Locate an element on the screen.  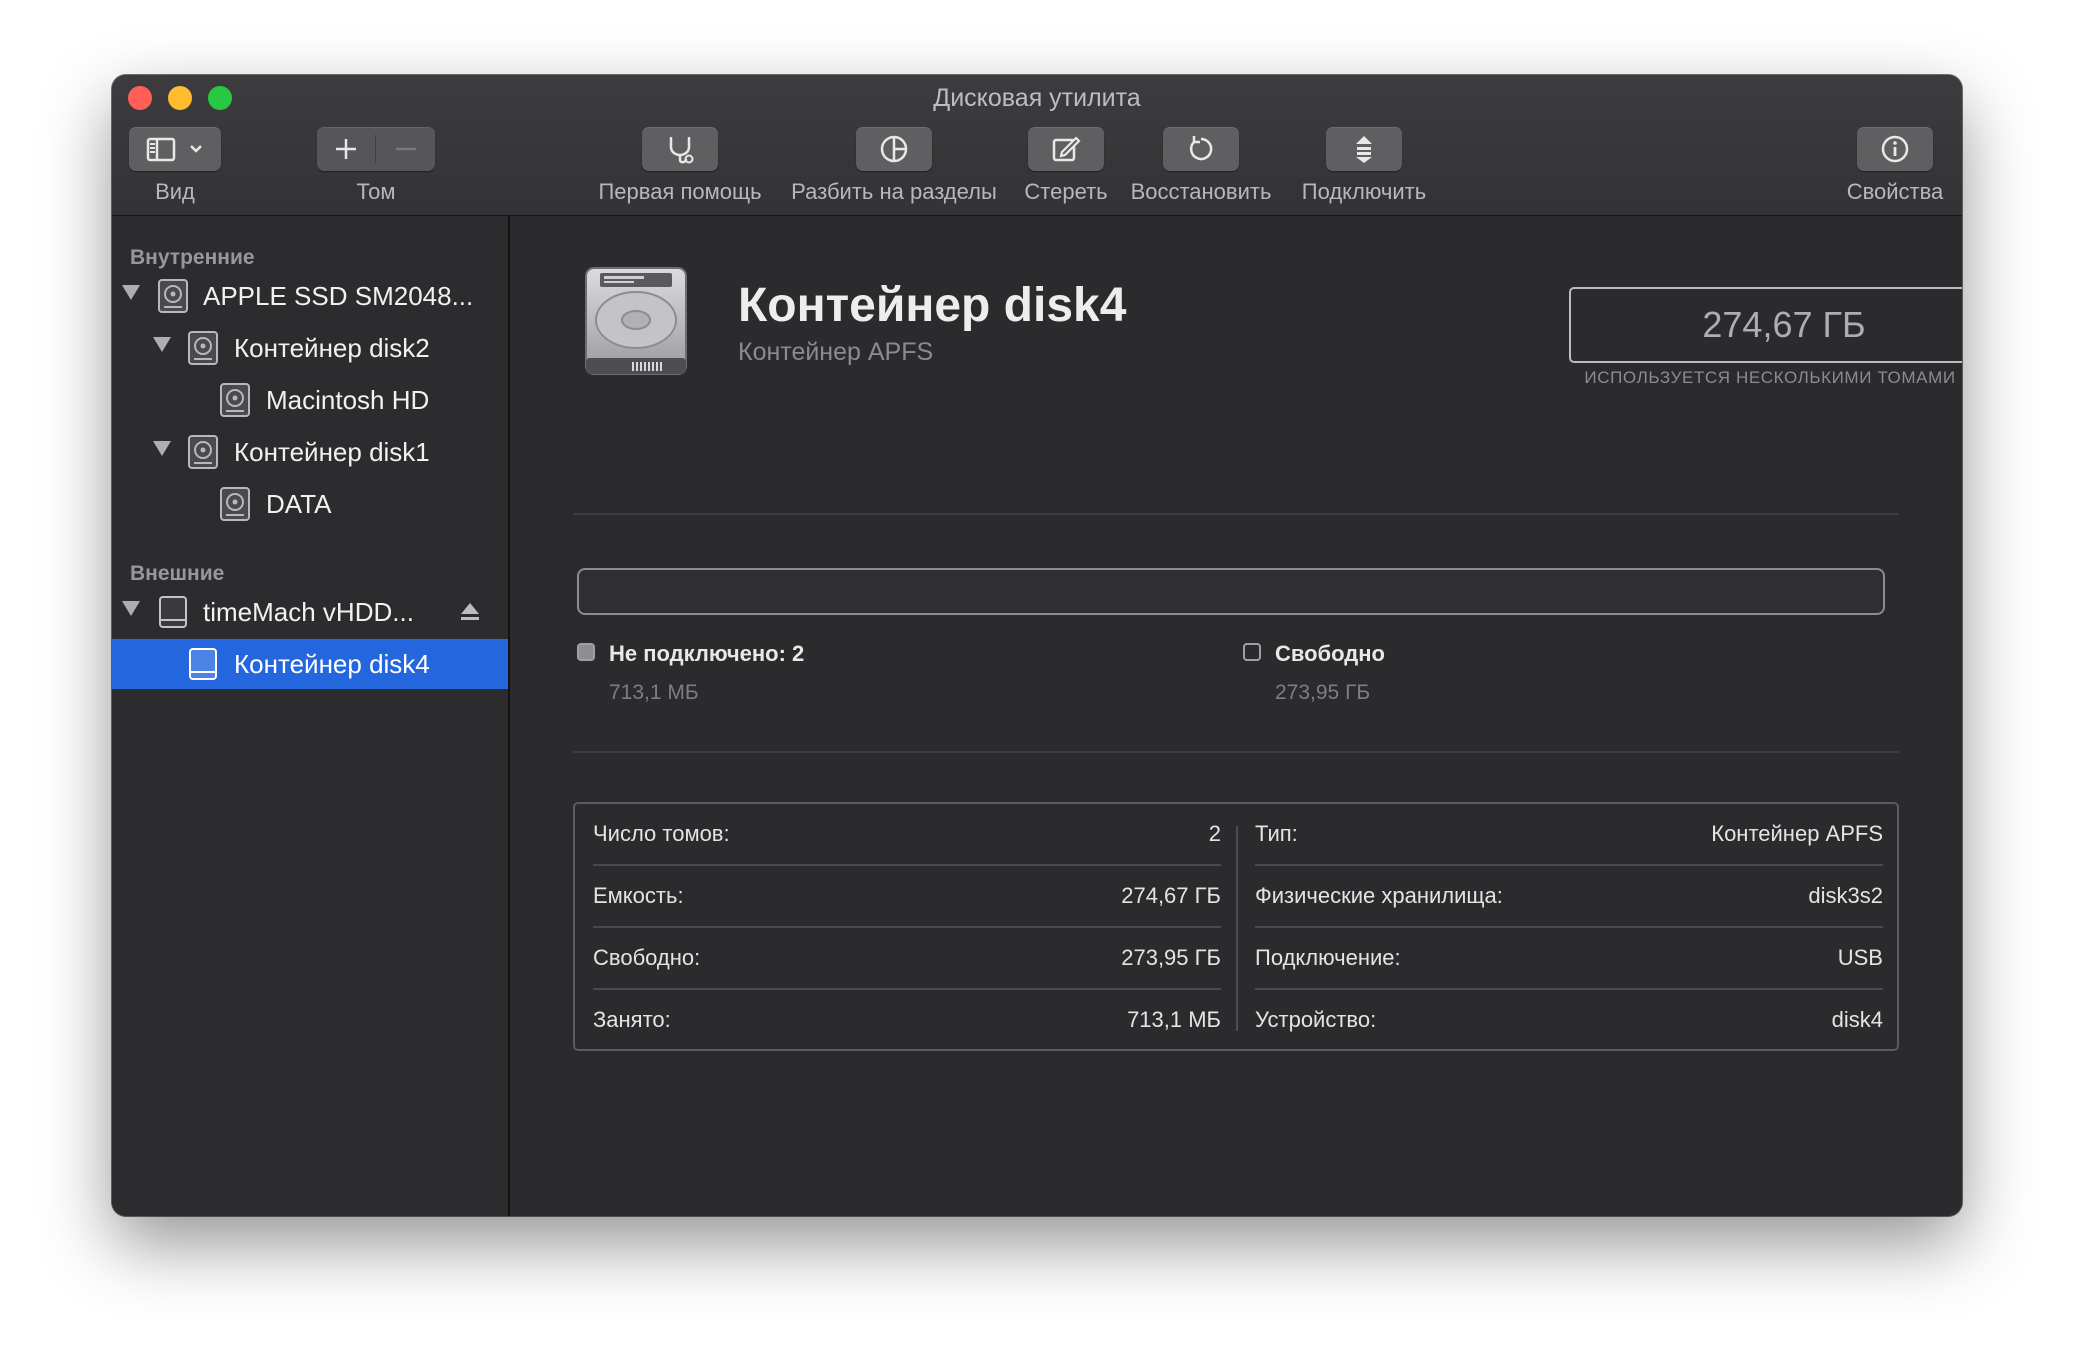
partition-button is located at coordinates (894, 149).